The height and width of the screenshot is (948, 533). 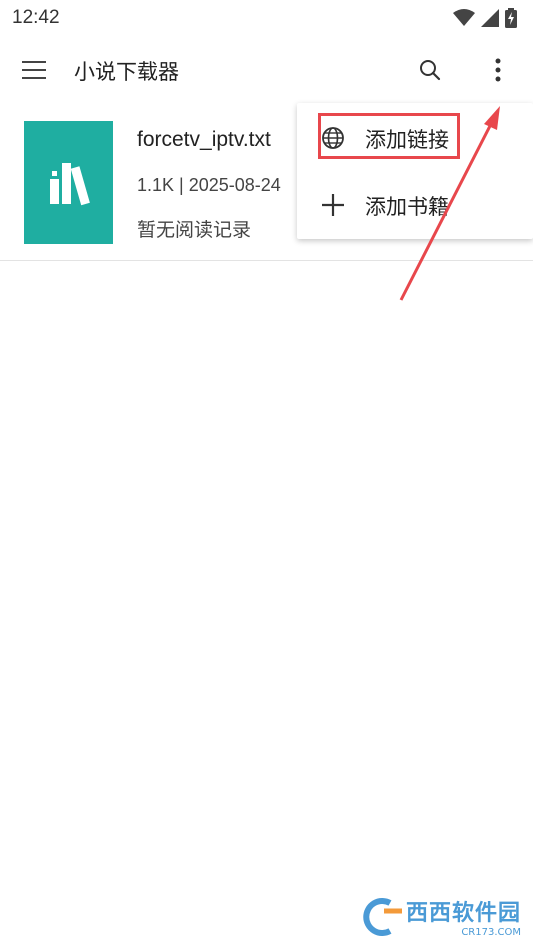 I want to click on menu-item-label: 添加书籍, so click(x=407, y=207).